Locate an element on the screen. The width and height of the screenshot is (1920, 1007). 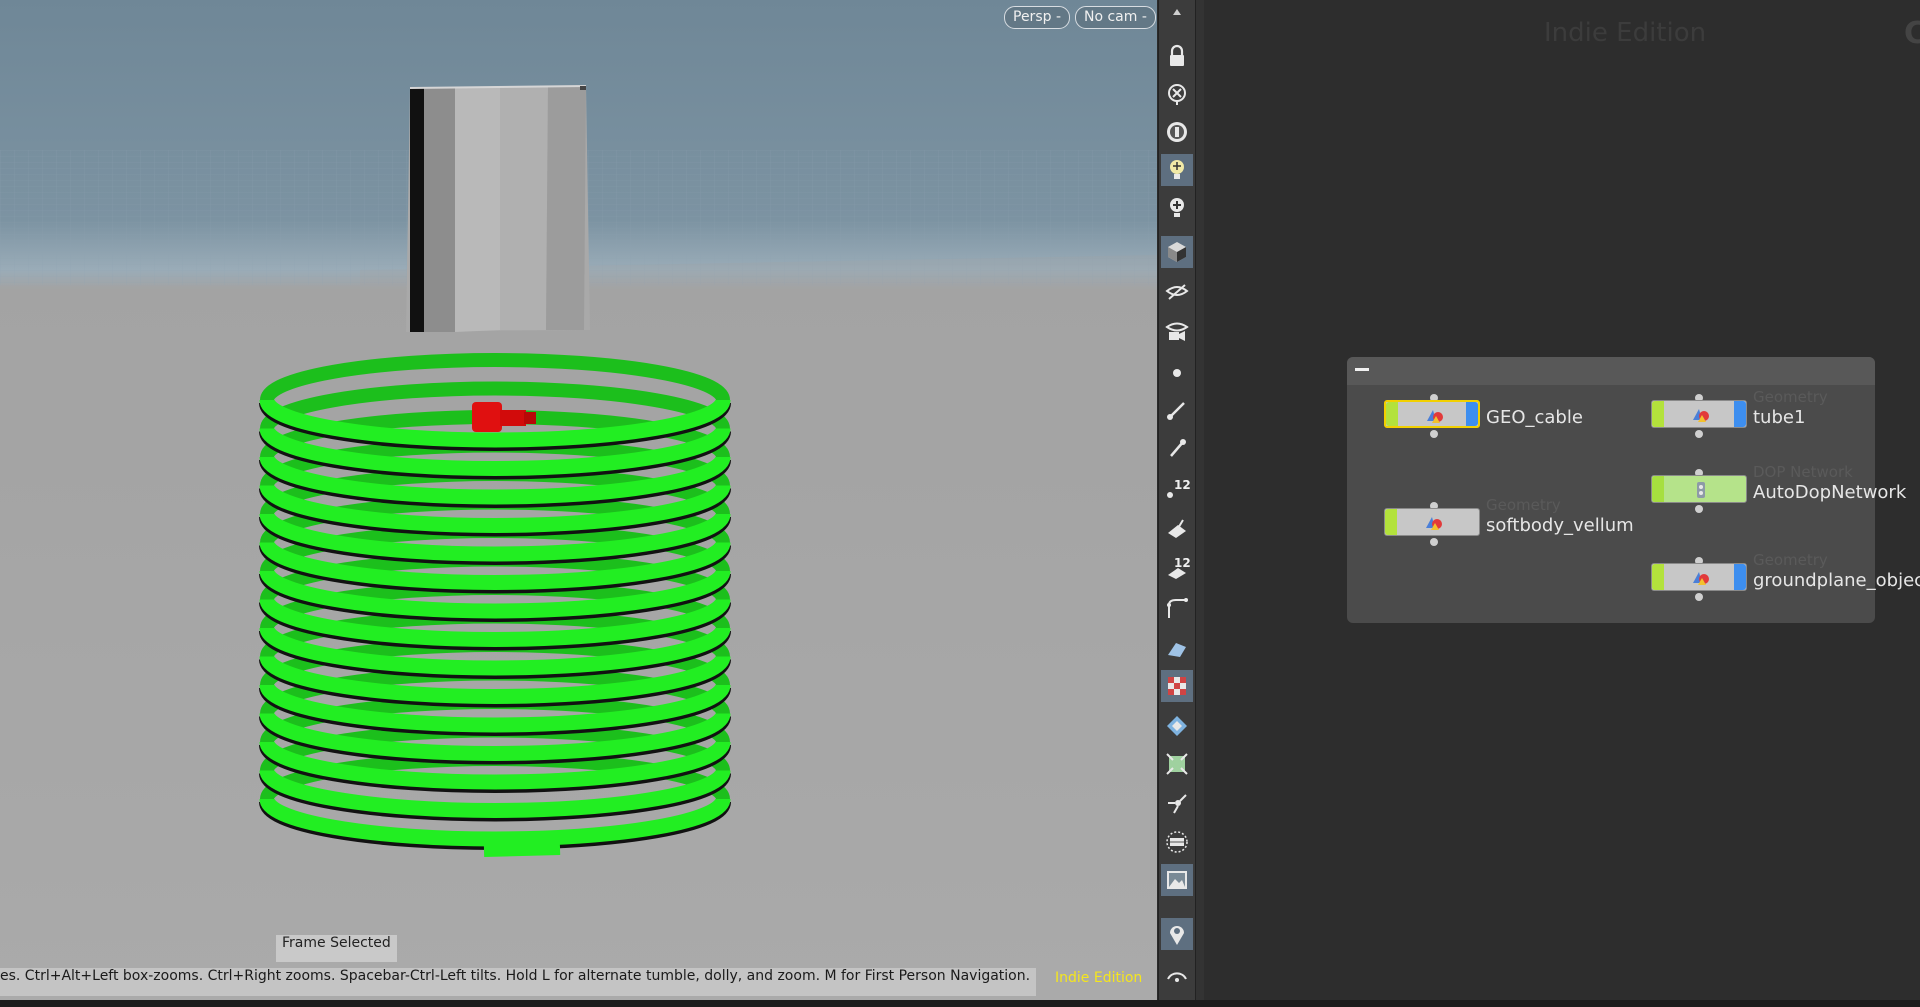
network-corner-glyph: C is located at coordinates (1912, 33).